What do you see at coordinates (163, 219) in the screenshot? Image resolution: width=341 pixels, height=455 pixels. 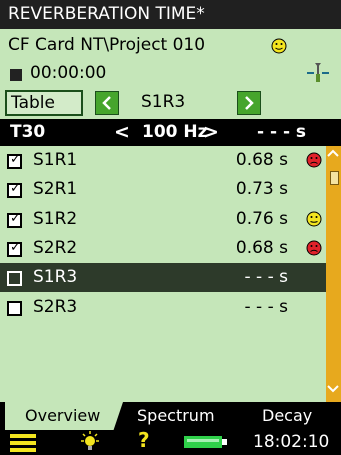 I see `list-item: ✓ S1R2 0.76 s` at bounding box center [163, 219].